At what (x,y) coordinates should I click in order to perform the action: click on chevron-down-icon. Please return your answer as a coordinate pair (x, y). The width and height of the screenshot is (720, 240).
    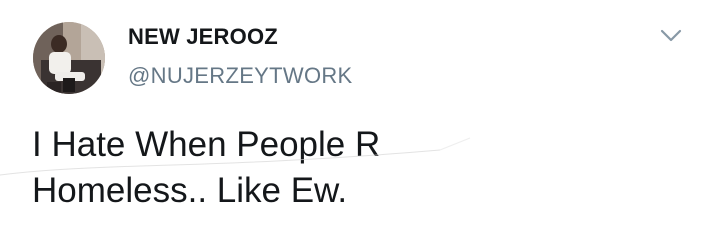
    Looking at the image, I should click on (671, 35).